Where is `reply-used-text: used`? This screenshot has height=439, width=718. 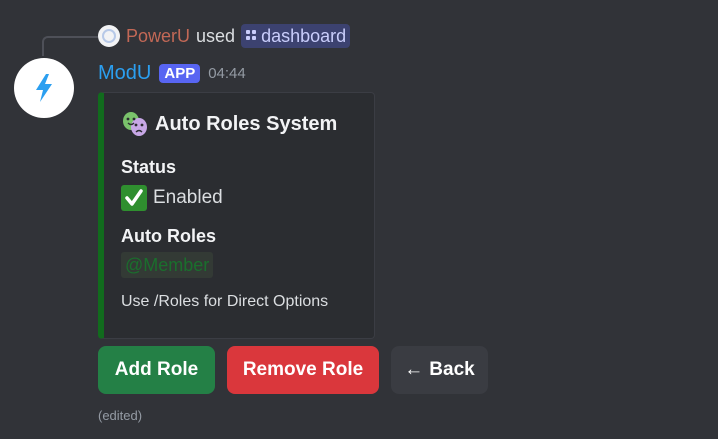
reply-used-text: used is located at coordinates (216, 35).